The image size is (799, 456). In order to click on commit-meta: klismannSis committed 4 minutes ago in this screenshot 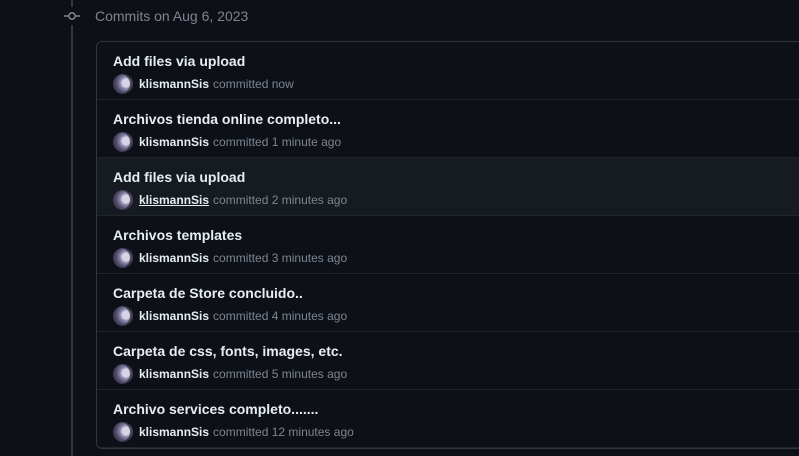, I will do `click(230, 316)`.